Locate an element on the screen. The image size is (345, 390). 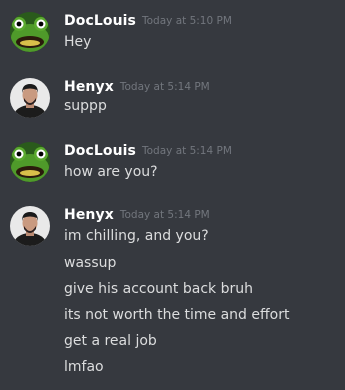
message-text: Hey is located at coordinates (78, 42).